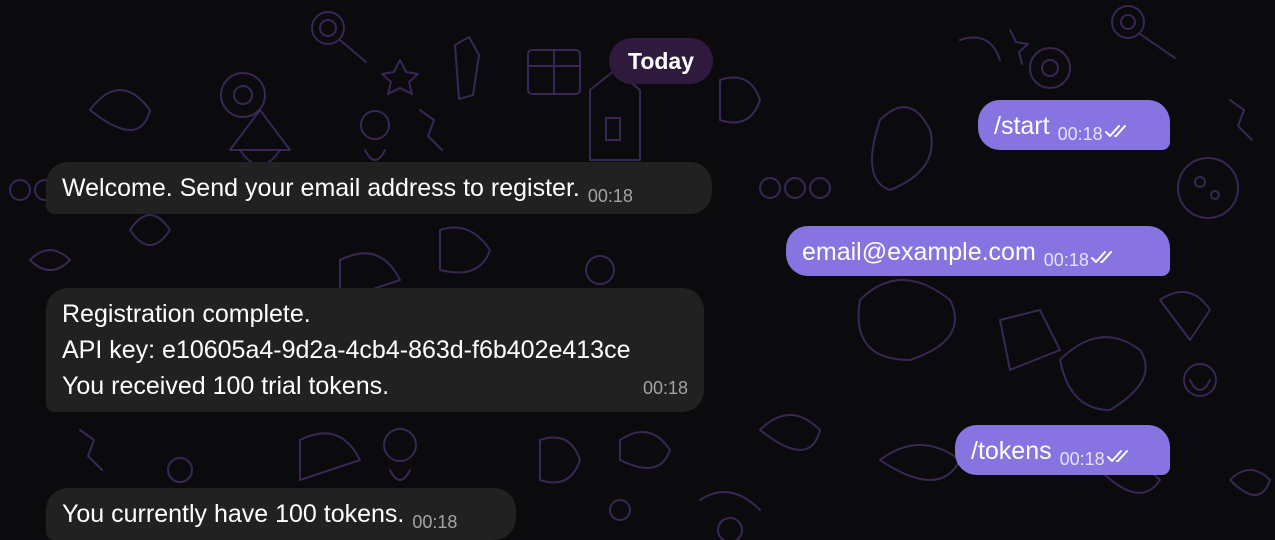 The width and height of the screenshot is (1275, 540). I want to click on outgoing-message: /start 00:18, so click(1074, 125).